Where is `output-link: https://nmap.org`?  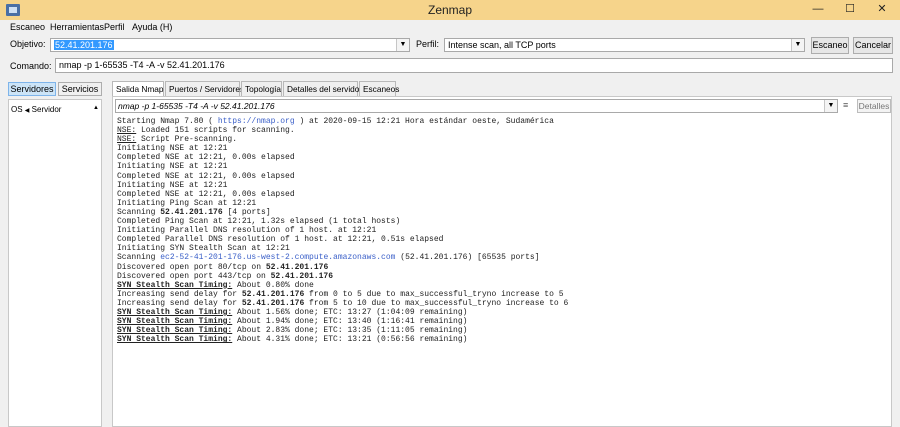 output-link: https://nmap.org is located at coordinates (256, 121).